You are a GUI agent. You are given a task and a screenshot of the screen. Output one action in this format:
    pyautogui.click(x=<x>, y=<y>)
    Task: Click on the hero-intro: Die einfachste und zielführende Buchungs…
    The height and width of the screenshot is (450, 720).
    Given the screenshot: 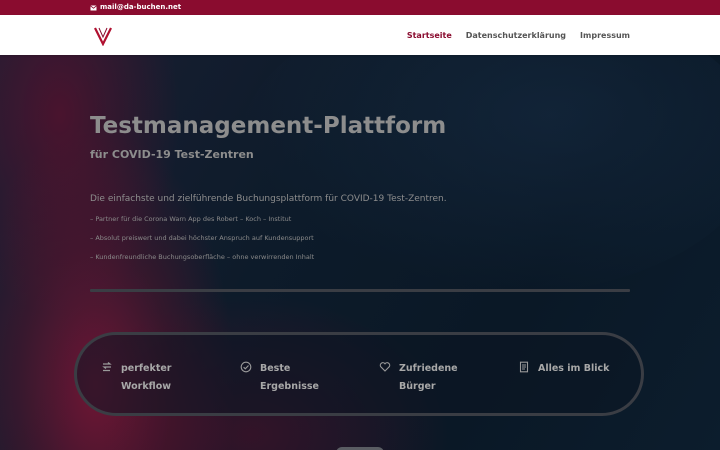 What is the action you would take?
    pyautogui.click(x=268, y=199)
    